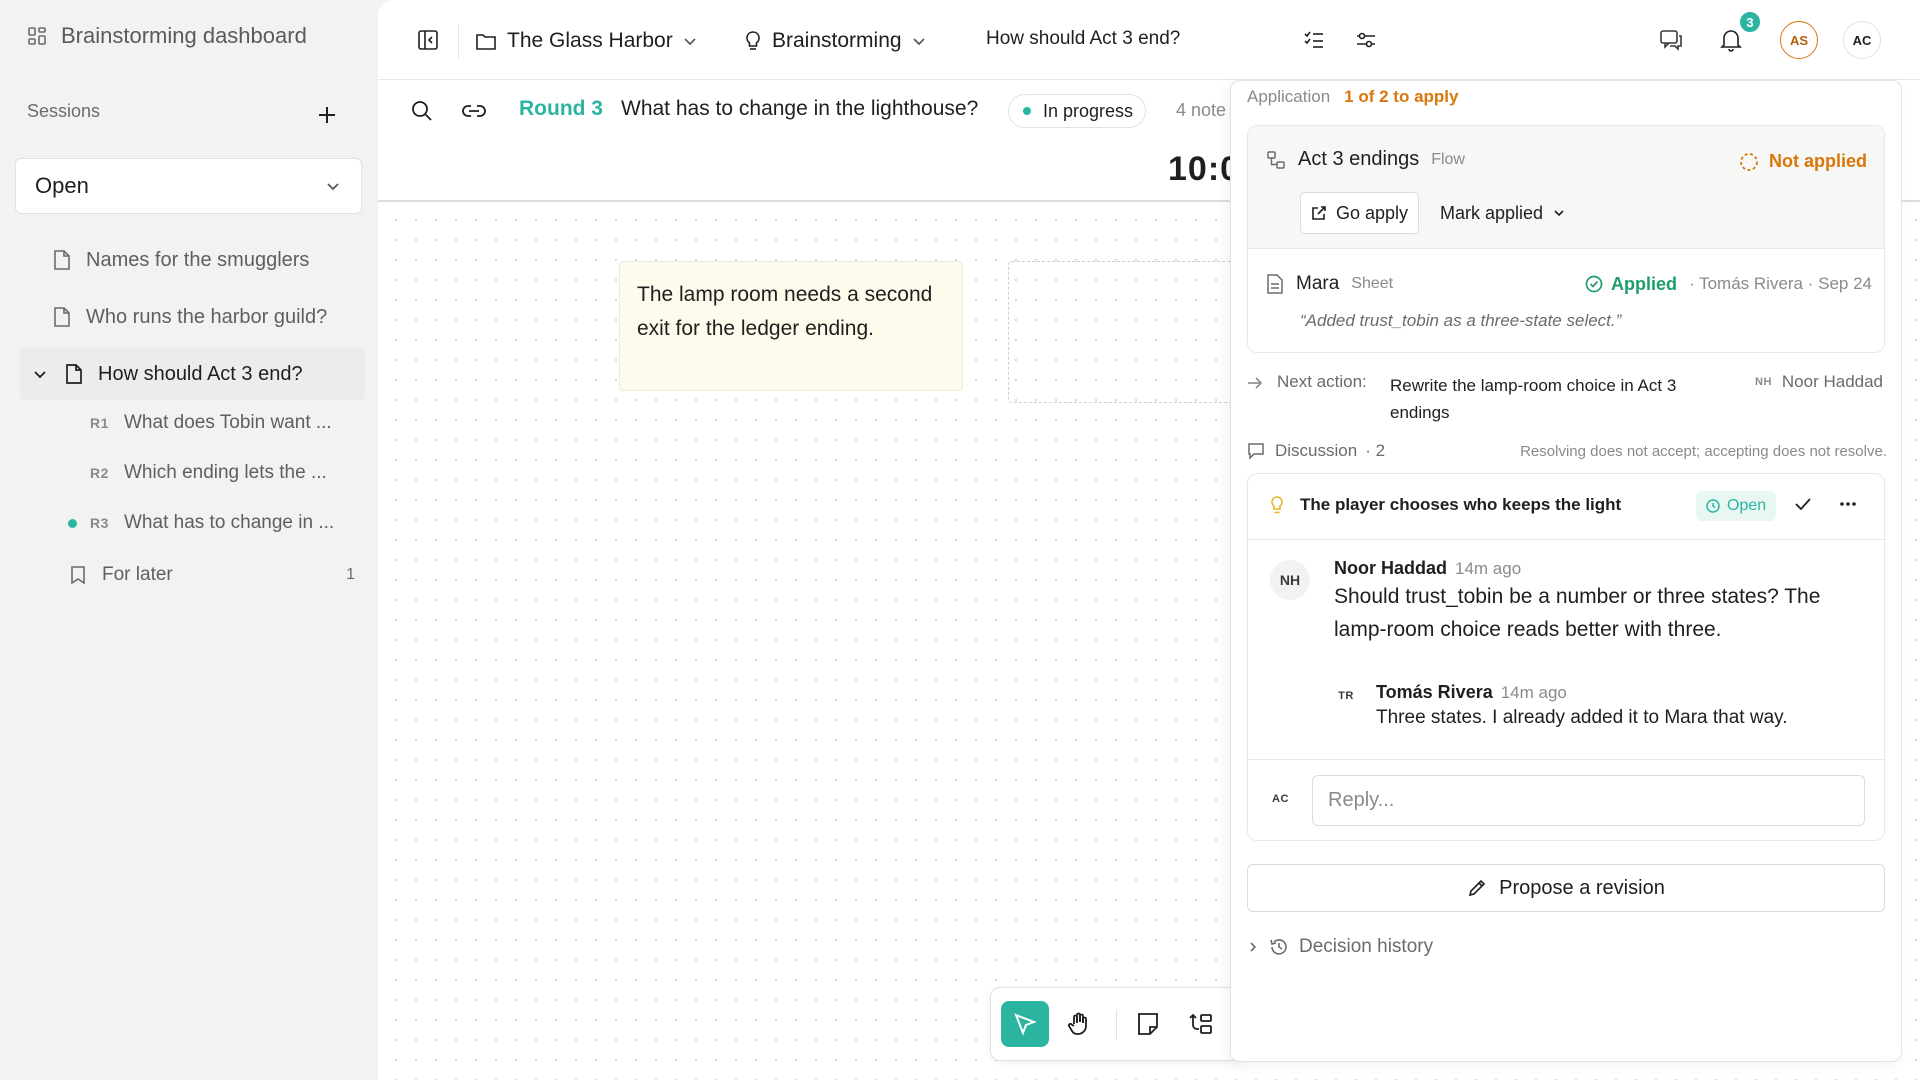  Describe the element at coordinates (1366, 946) in the screenshot. I see `decision-history-label: Decision history` at that location.